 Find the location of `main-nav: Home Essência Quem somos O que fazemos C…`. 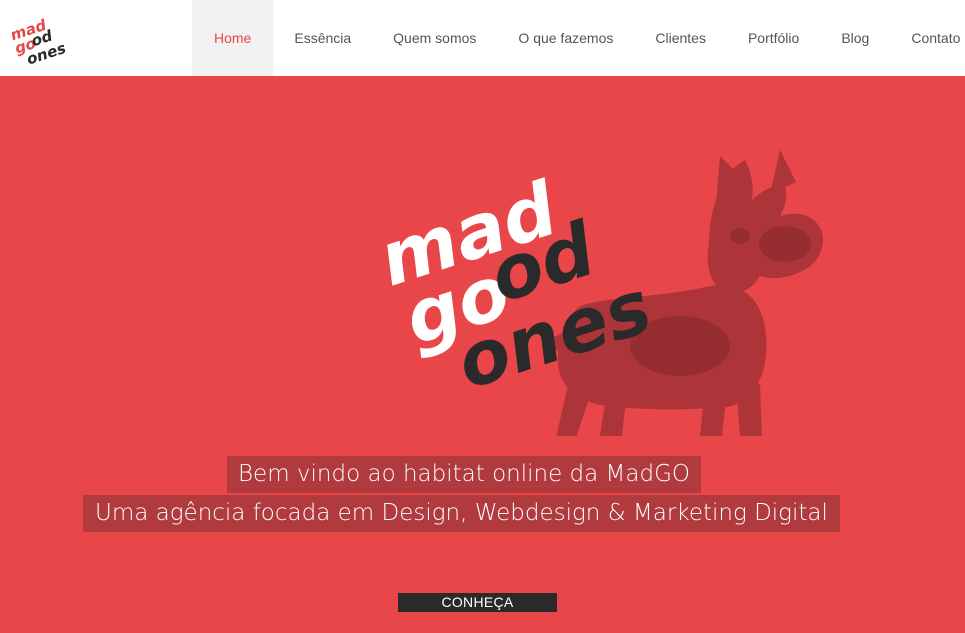

main-nav: Home Essência Quem somos O que fazemos C… is located at coordinates (578, 38).